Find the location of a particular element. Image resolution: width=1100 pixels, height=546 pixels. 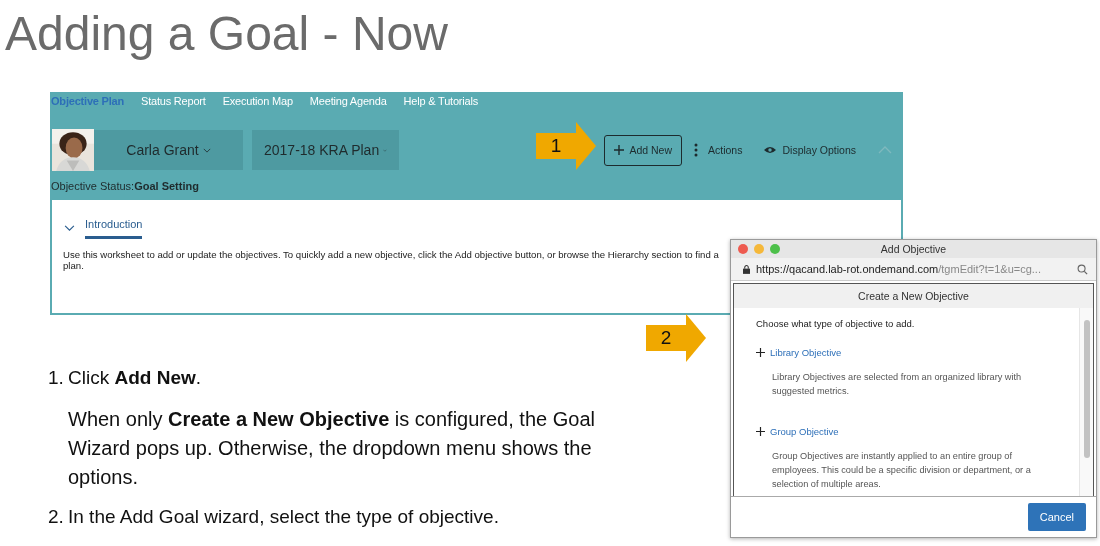

more-icon is located at coordinates (696, 150).